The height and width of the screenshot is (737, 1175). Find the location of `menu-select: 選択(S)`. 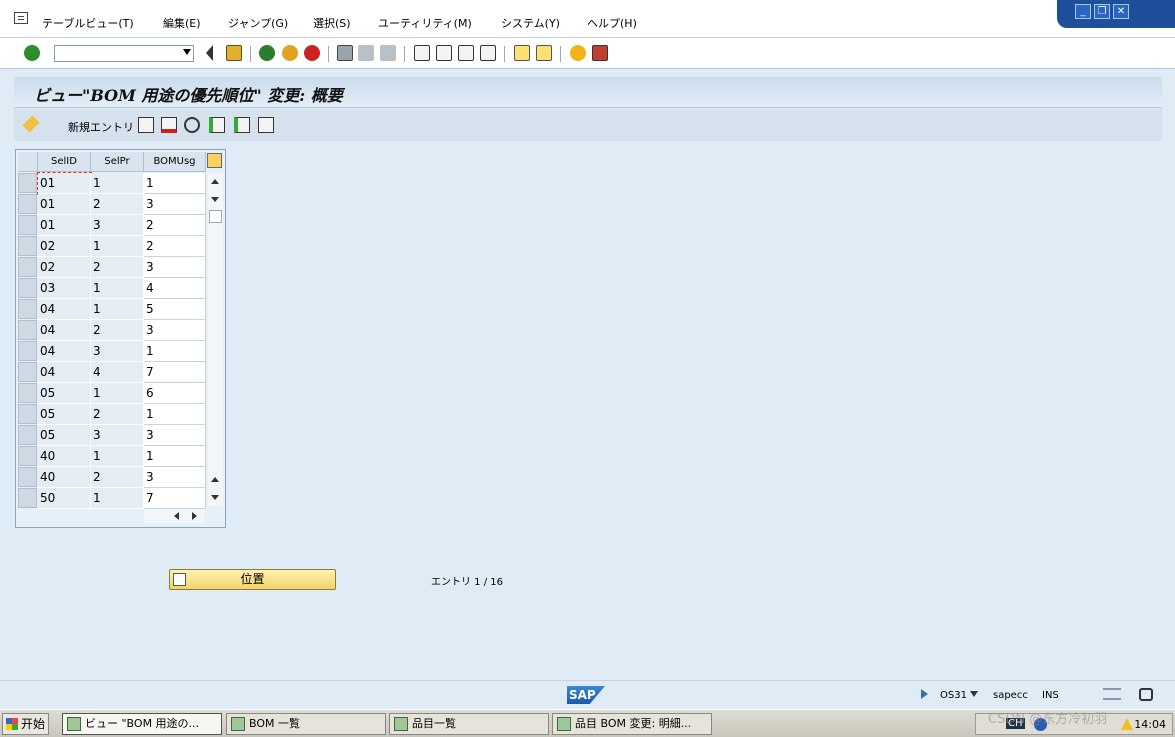

menu-select: 選択(S) is located at coordinates (332, 23).